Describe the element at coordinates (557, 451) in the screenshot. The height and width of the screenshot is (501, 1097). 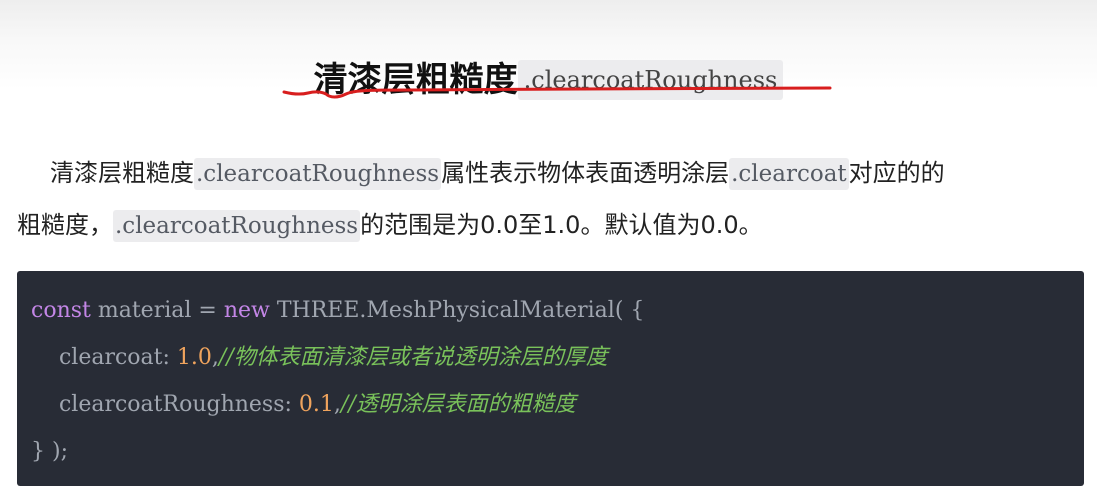
I see `code-line-4: } );` at that location.